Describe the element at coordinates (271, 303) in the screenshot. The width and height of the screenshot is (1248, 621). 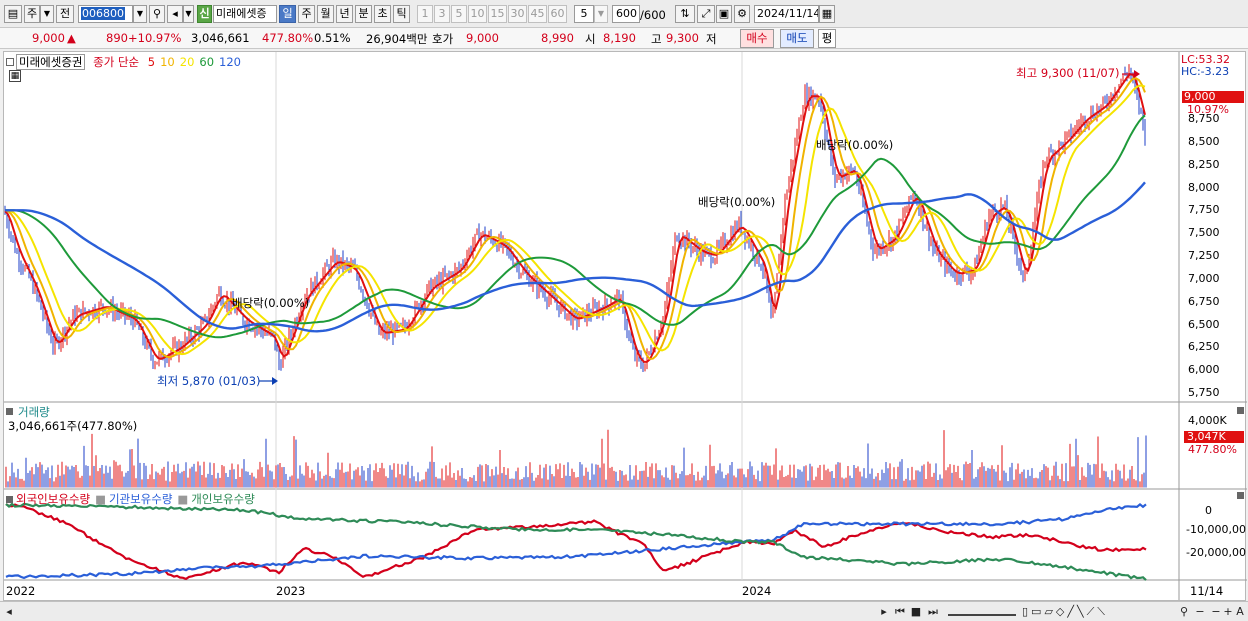
I see `dividend-label-1: 배당락(0.00%)` at that location.